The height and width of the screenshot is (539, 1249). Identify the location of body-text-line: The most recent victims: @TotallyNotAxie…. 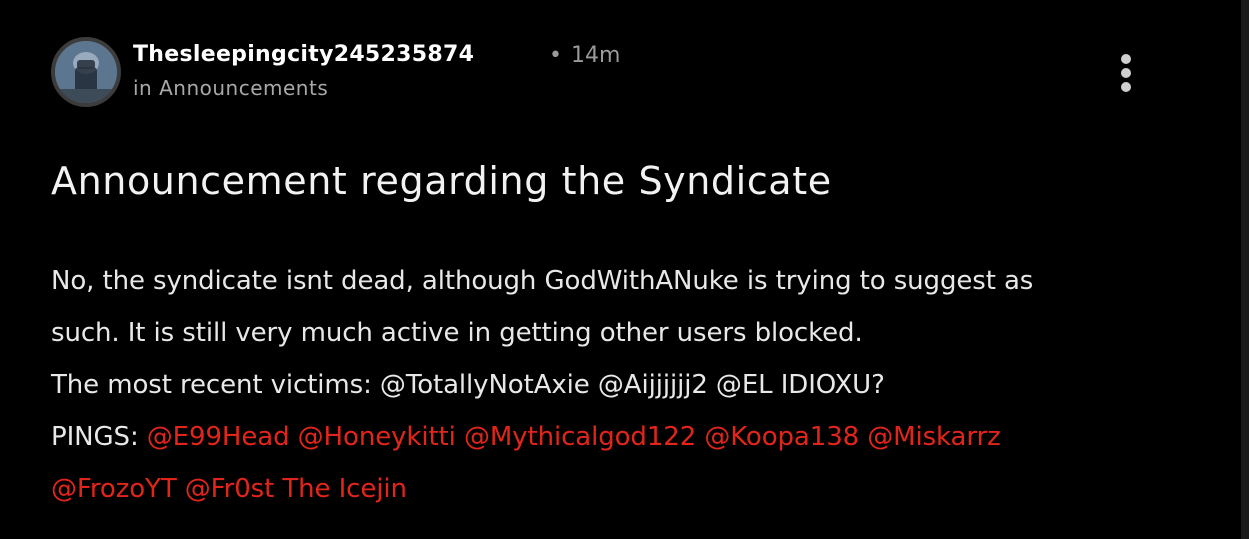
(468, 385).